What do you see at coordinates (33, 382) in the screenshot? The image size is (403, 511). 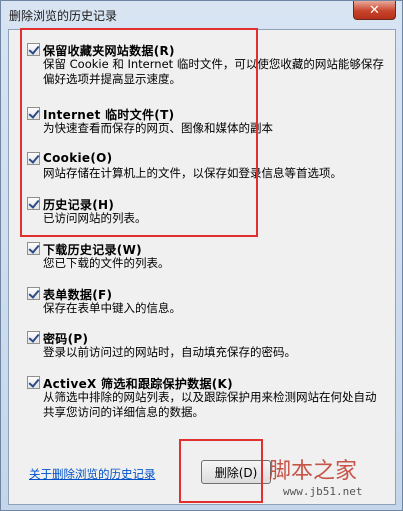 I see `checkbox-activex-tracking` at bounding box center [33, 382].